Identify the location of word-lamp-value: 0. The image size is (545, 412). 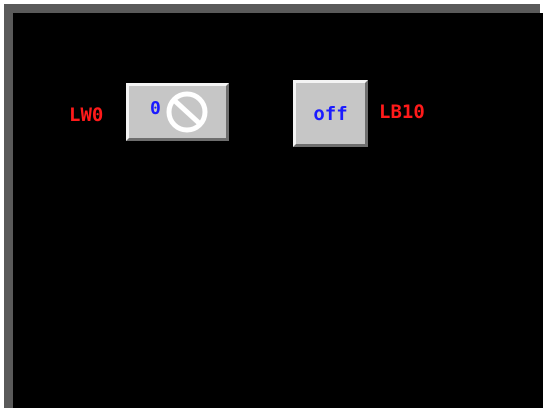
(155, 108).